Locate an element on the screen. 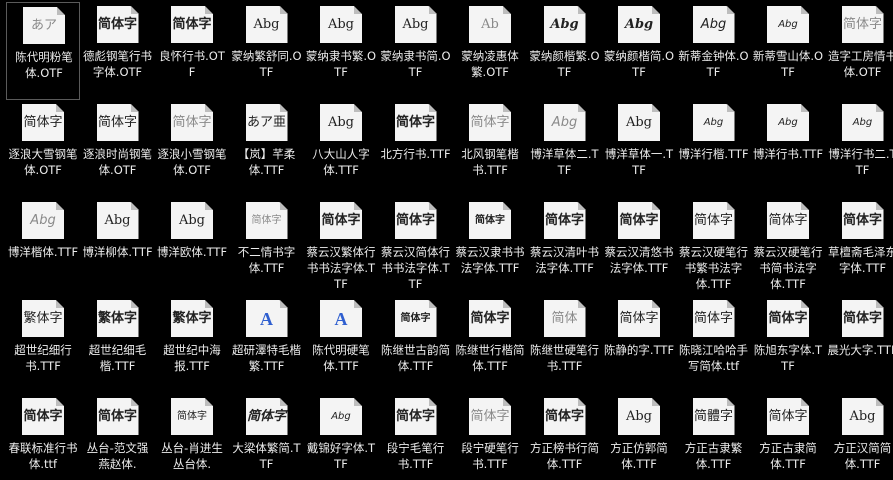 The height and width of the screenshot is (480, 893). file-item: 简体字 蔡云汉简体行书书法字体.TTF is located at coordinates (416, 247).